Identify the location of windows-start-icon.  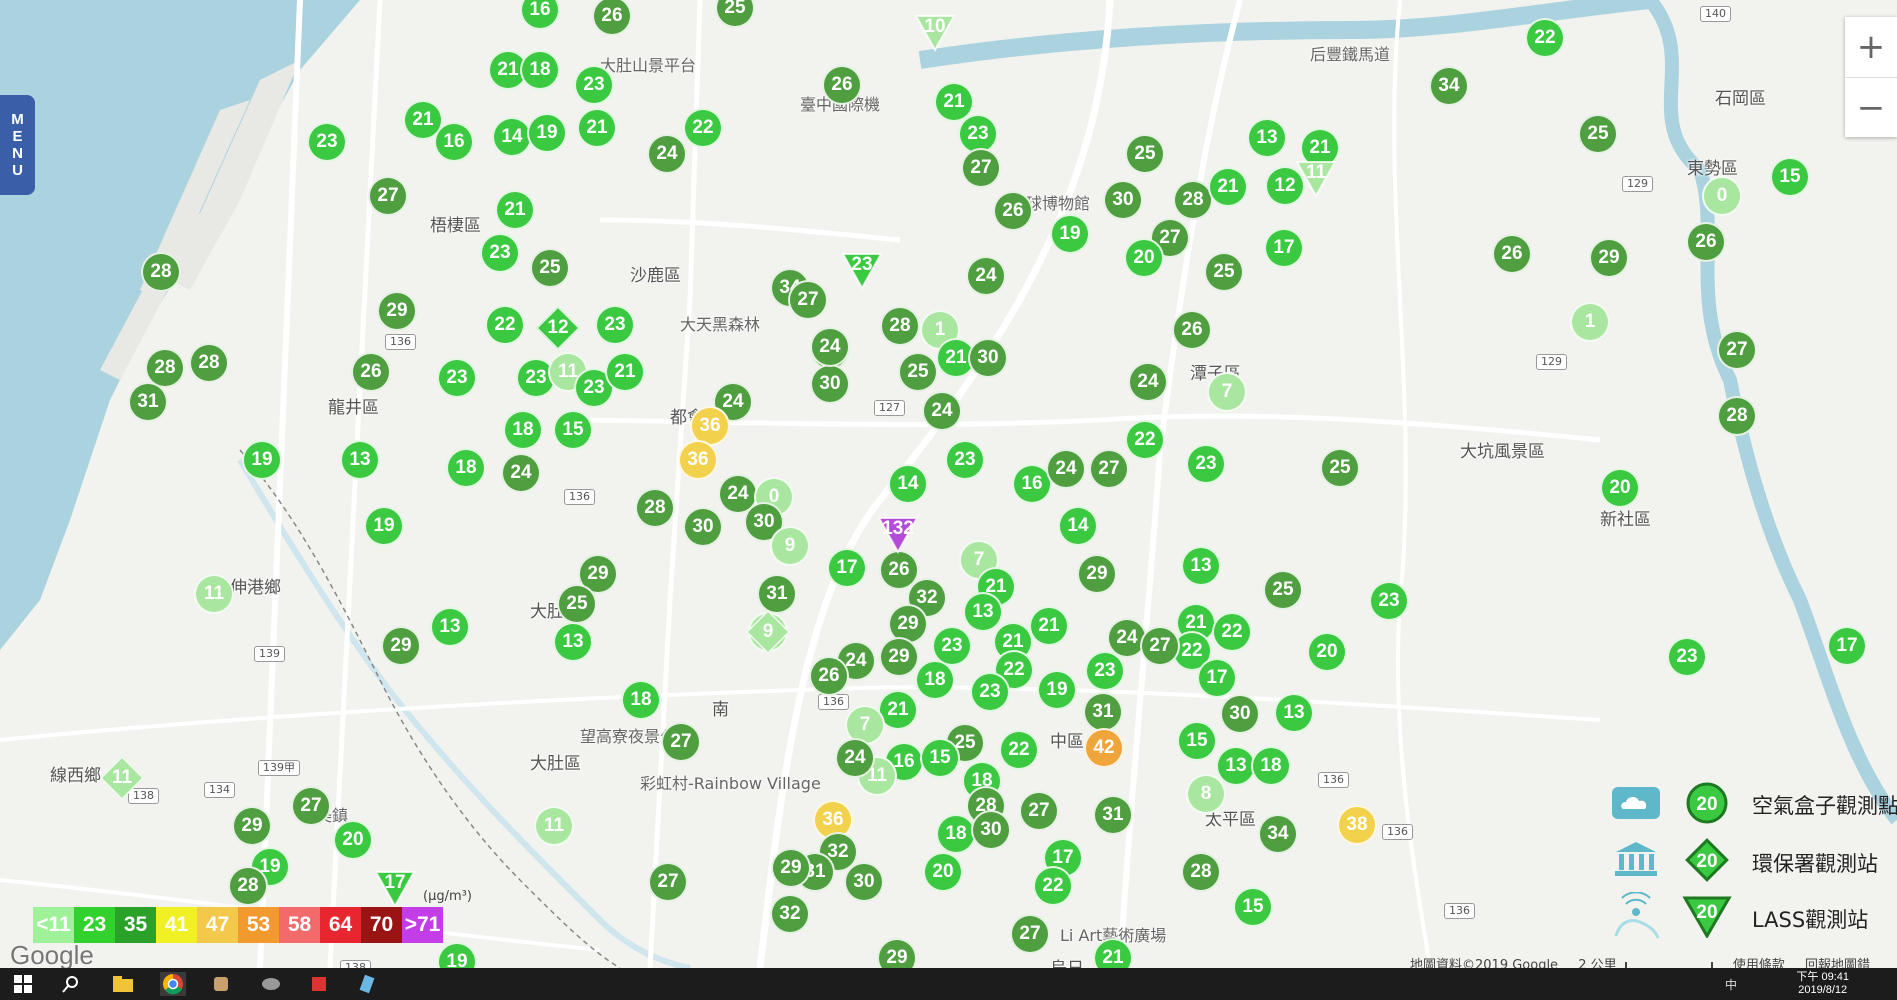
(23, 984).